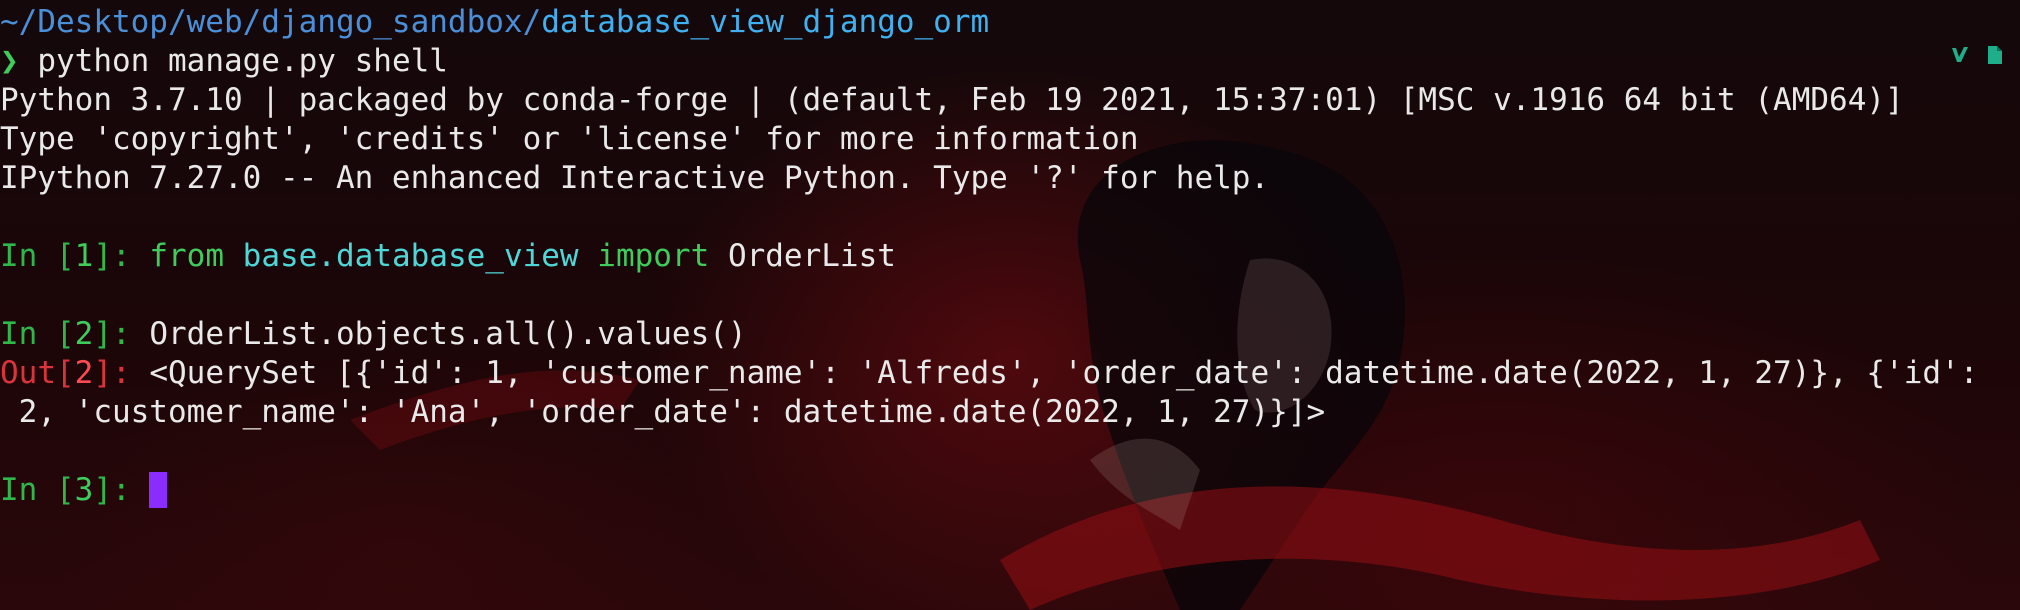  What do you see at coordinates (1960, 54) in the screenshot?
I see `vim-check-icon` at bounding box center [1960, 54].